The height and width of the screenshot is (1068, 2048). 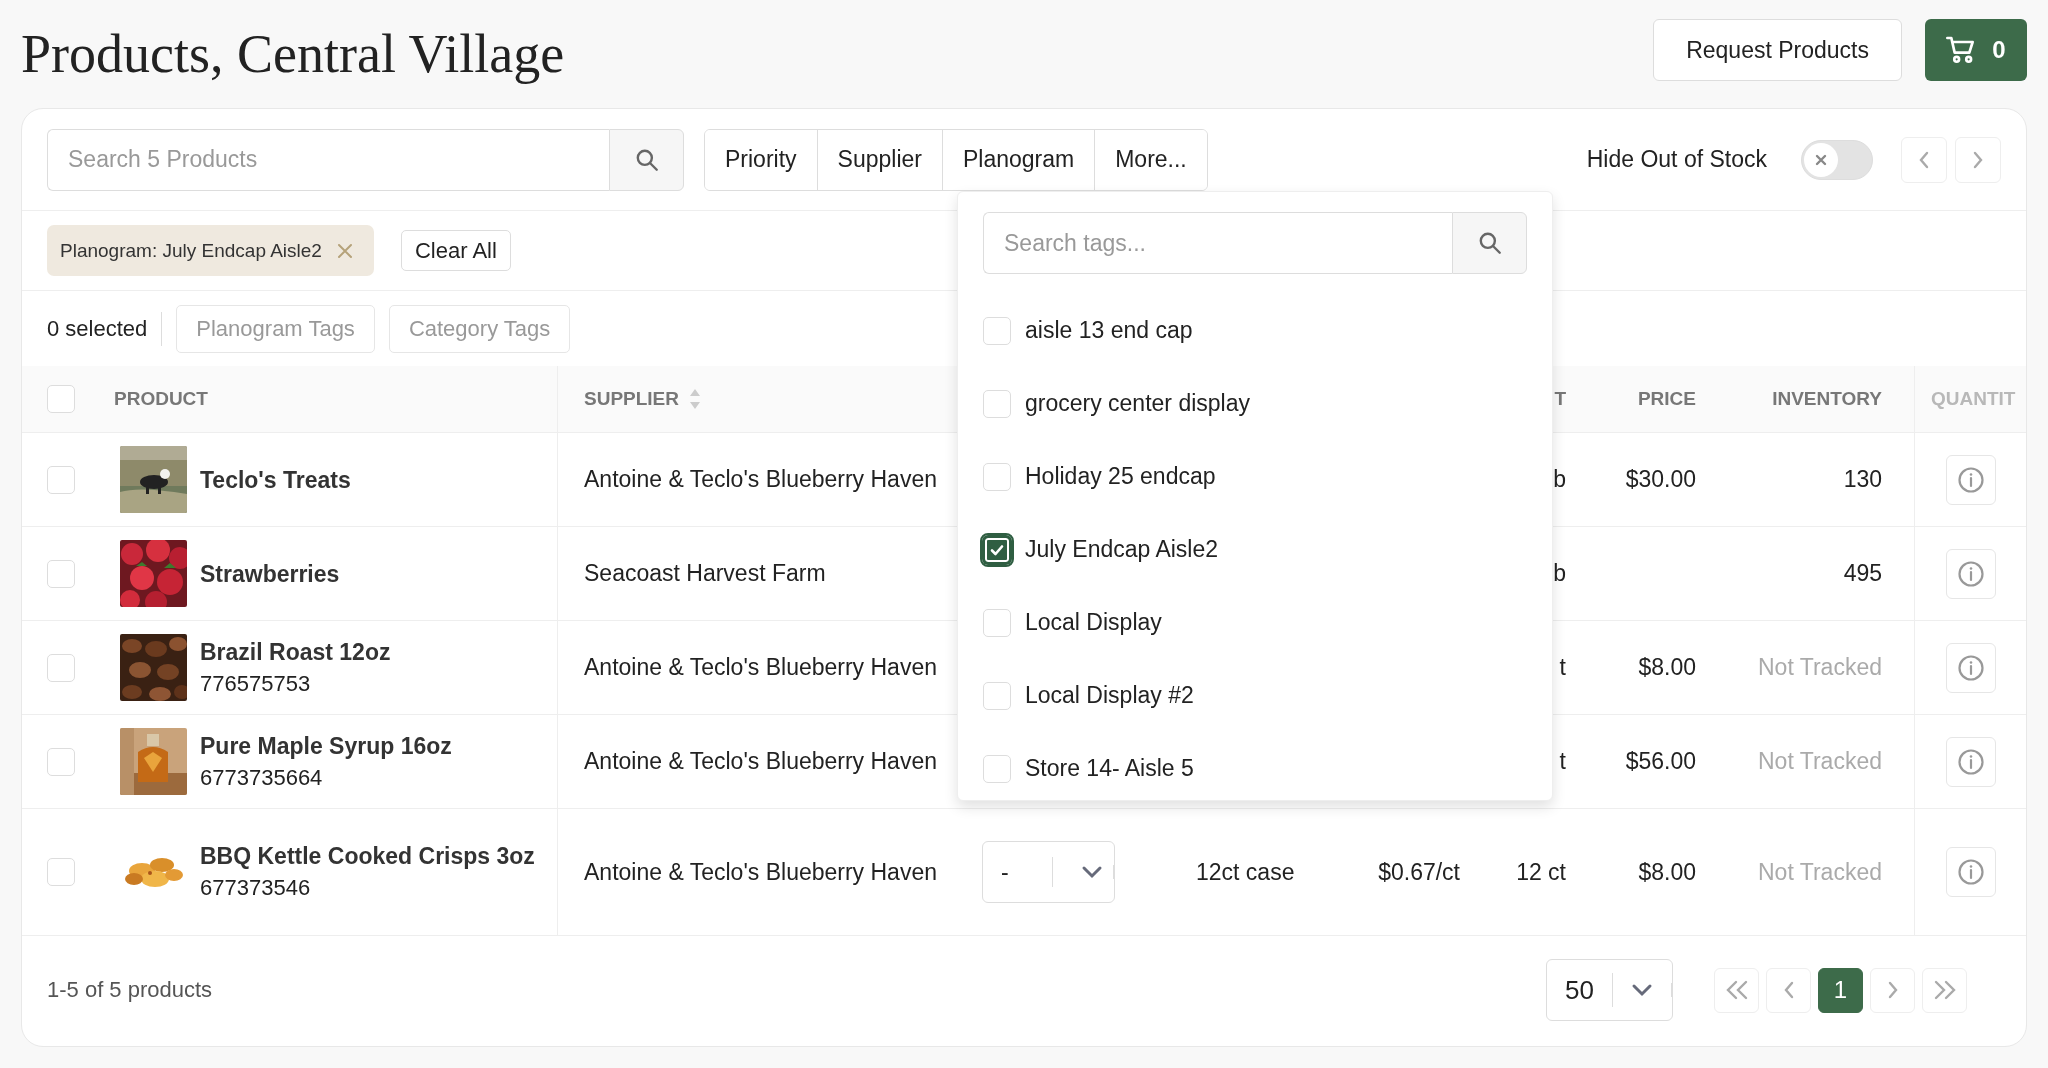 What do you see at coordinates (191, 250) in the screenshot?
I see `filter-chip-label: Planogram: July Endcap Aisle2` at bounding box center [191, 250].